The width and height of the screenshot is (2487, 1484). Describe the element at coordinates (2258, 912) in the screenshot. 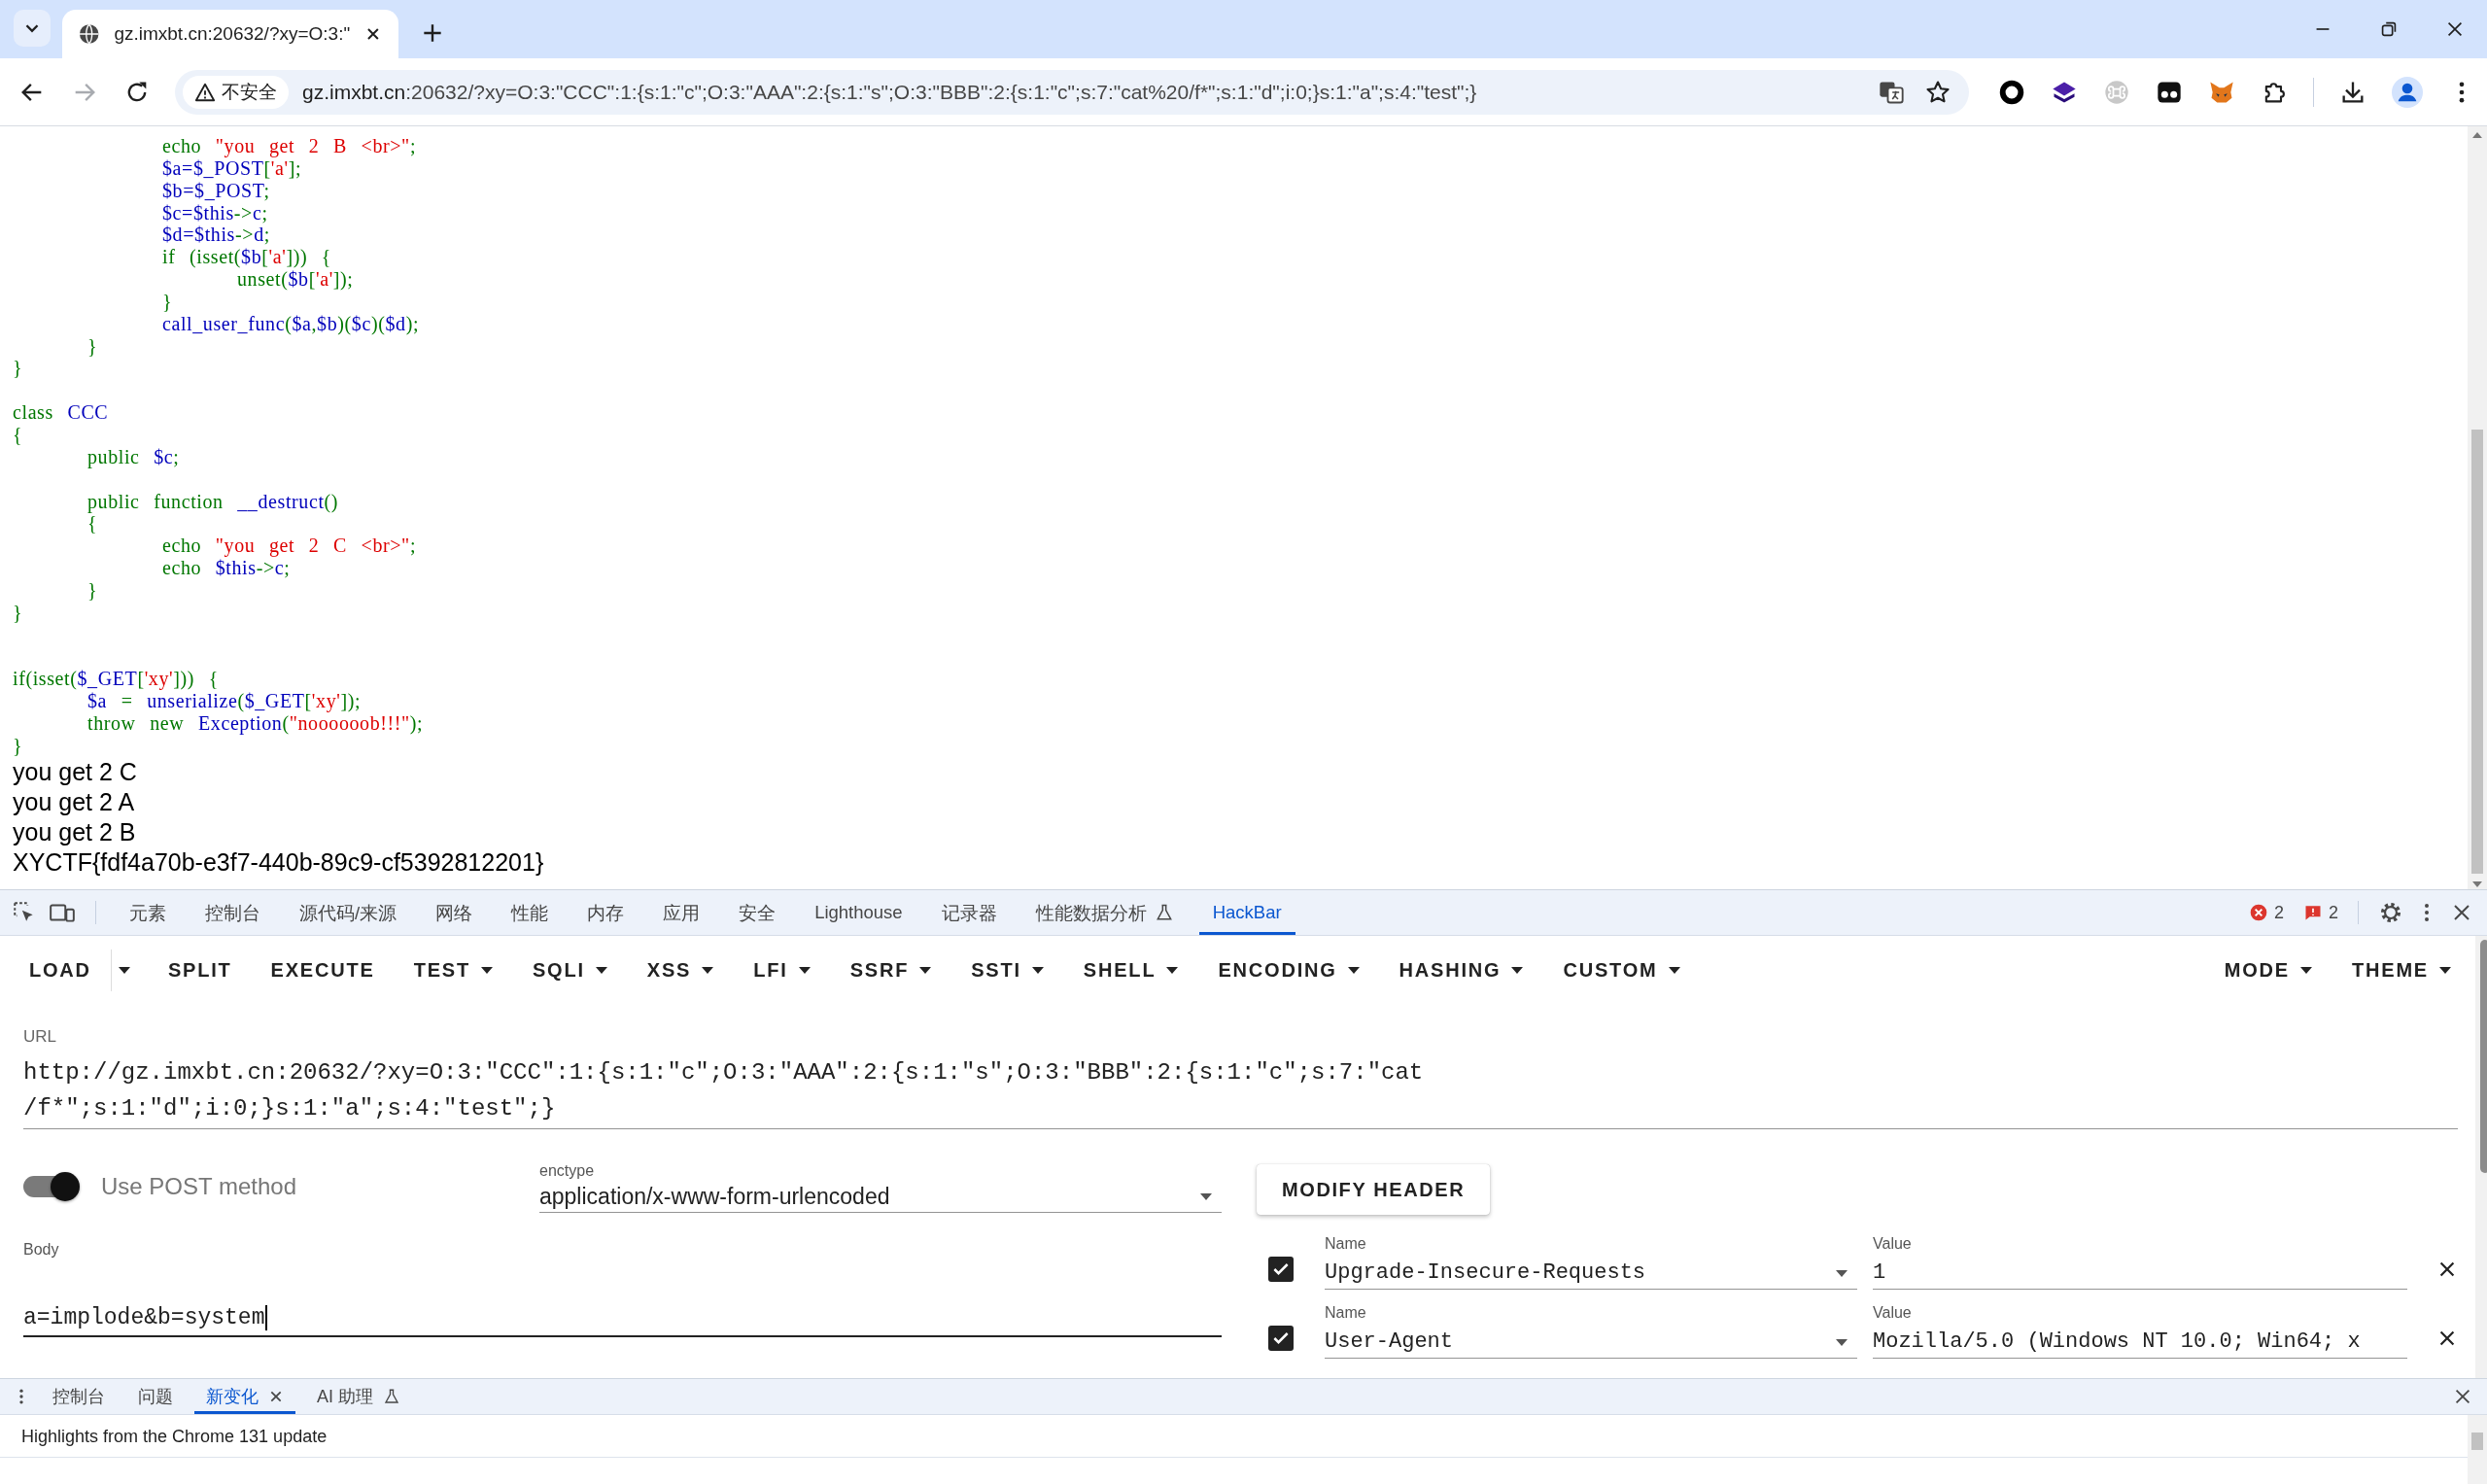

I see `error-icon` at that location.